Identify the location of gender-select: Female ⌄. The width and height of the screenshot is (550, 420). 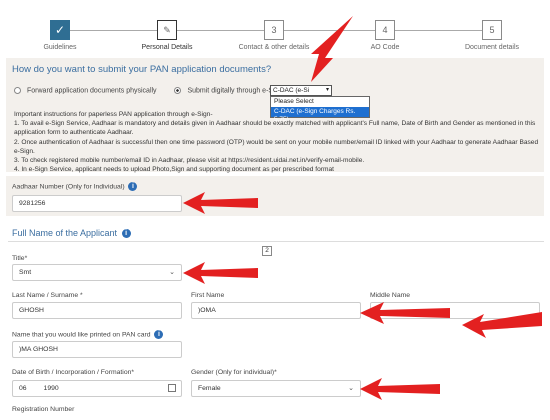
(276, 388).